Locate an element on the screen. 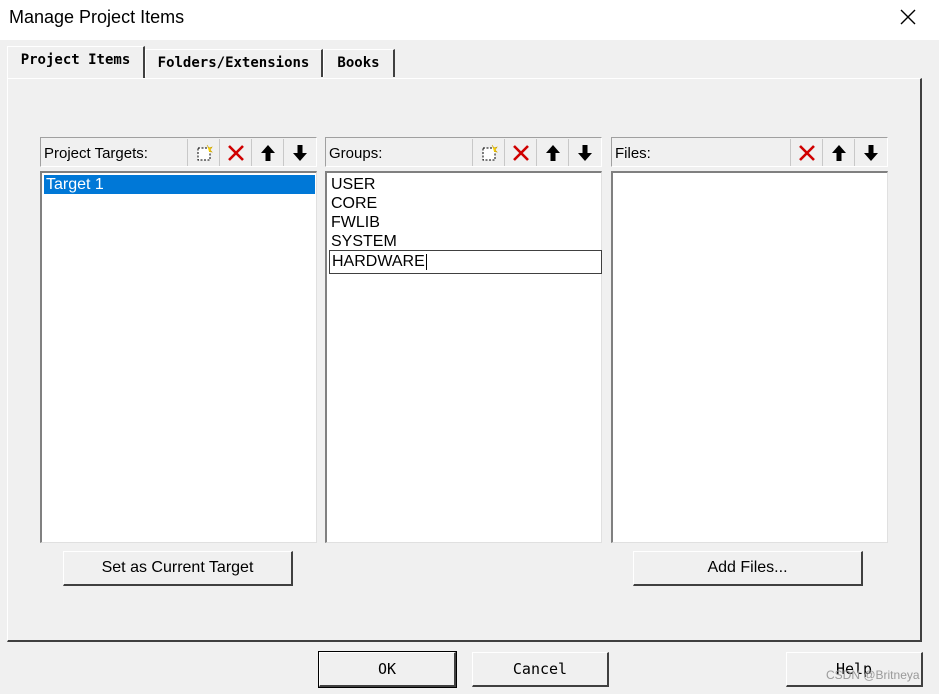 Image resolution: width=939 pixels, height=694 pixels. window-title: Manage Project Items is located at coordinates (97, 17).